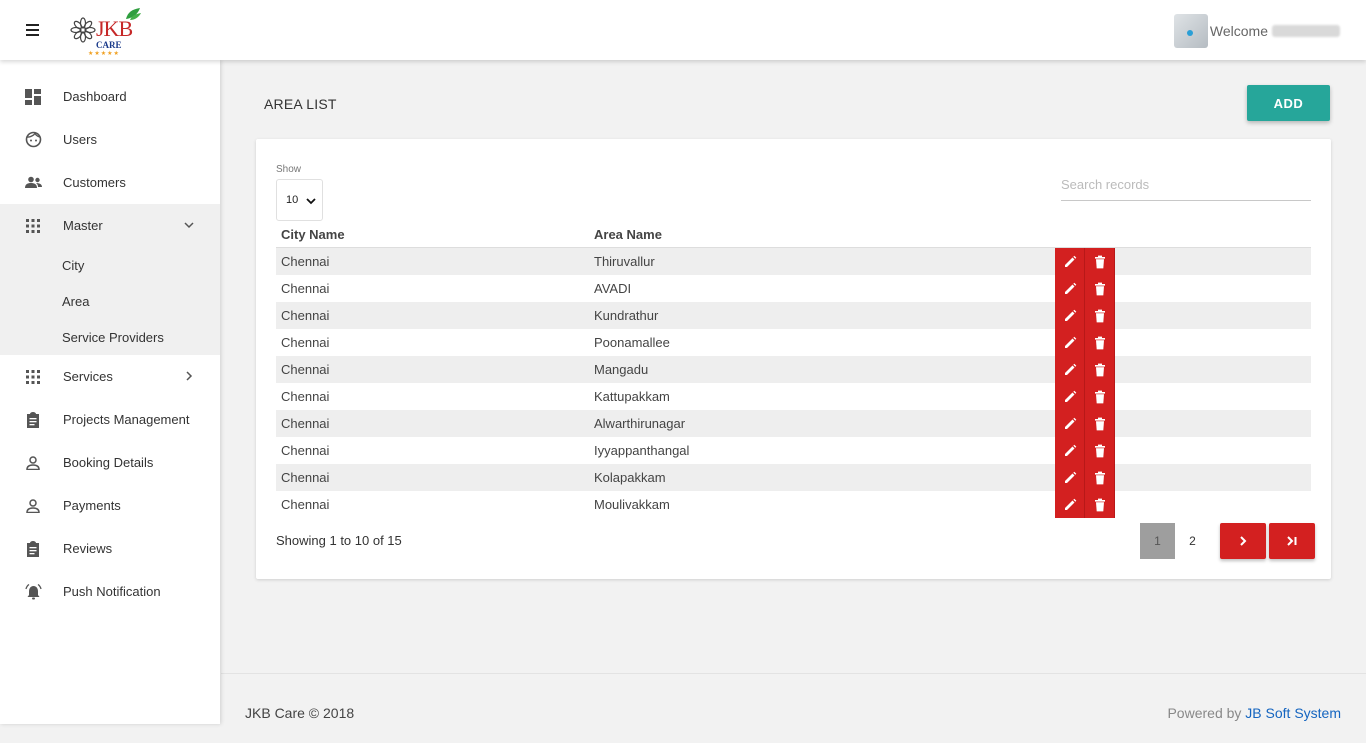  What do you see at coordinates (793, 315) in the screenshot?
I see `table-row: Chennai Kundrathur` at bounding box center [793, 315].